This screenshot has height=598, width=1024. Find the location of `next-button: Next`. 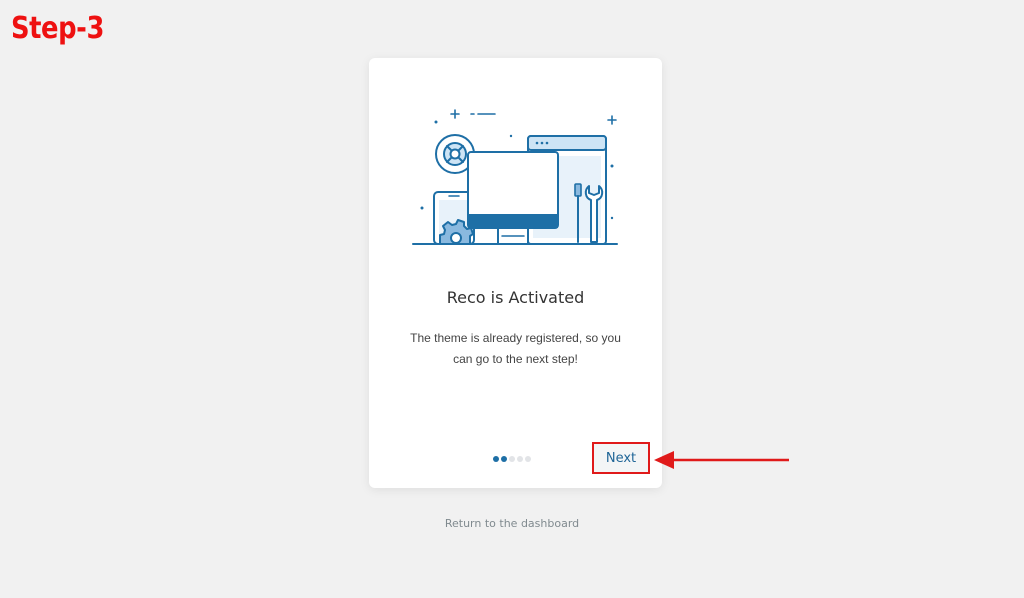

next-button: Next is located at coordinates (621, 458).